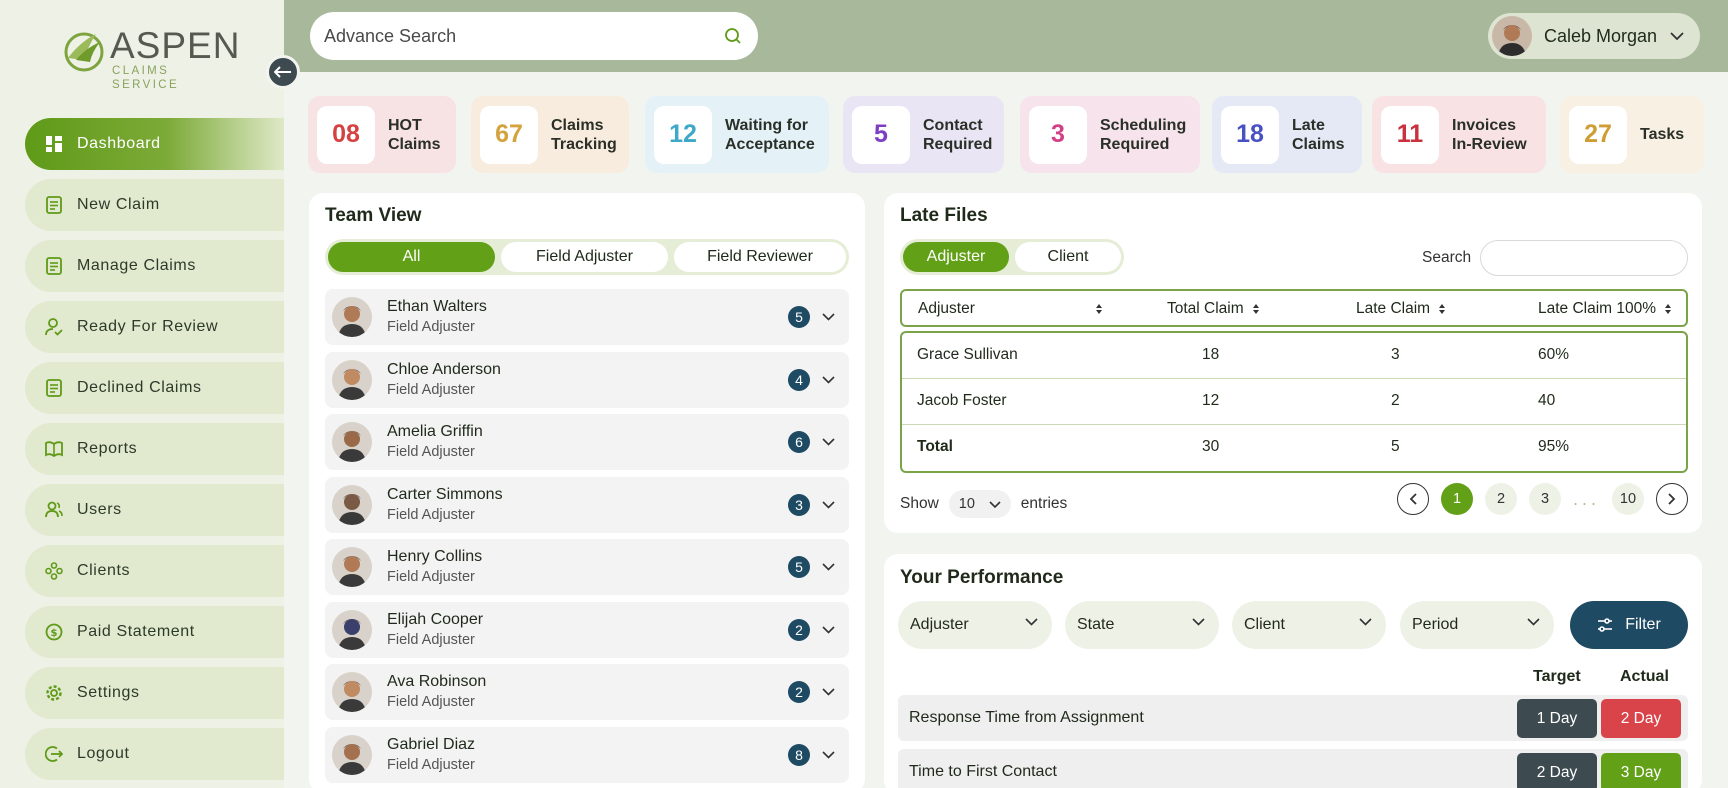 The image size is (1728, 788). Describe the element at coordinates (283, 72) in the screenshot. I see `collapse-sidebar-button` at that location.